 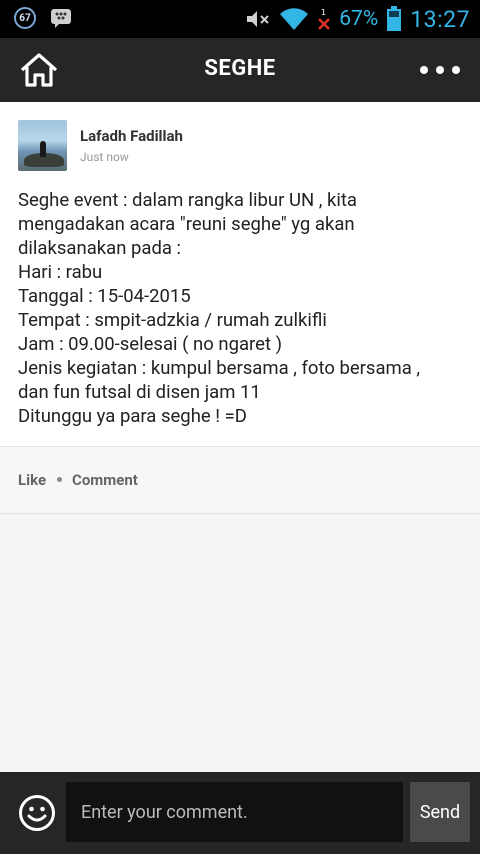 What do you see at coordinates (172, 320) in the screenshot?
I see `post-line: Tempat : smpit-adzkia / rumah zulkifli` at bounding box center [172, 320].